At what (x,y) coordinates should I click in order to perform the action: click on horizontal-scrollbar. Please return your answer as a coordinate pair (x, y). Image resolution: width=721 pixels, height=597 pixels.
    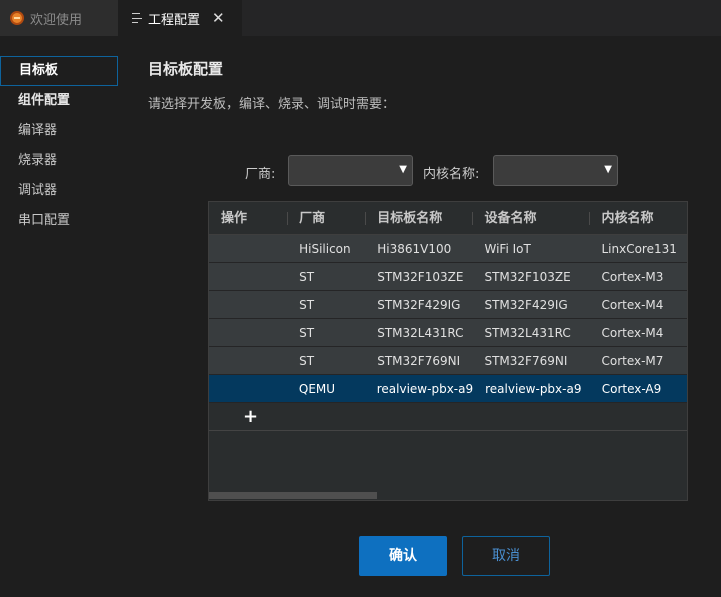
    Looking at the image, I should click on (448, 495).